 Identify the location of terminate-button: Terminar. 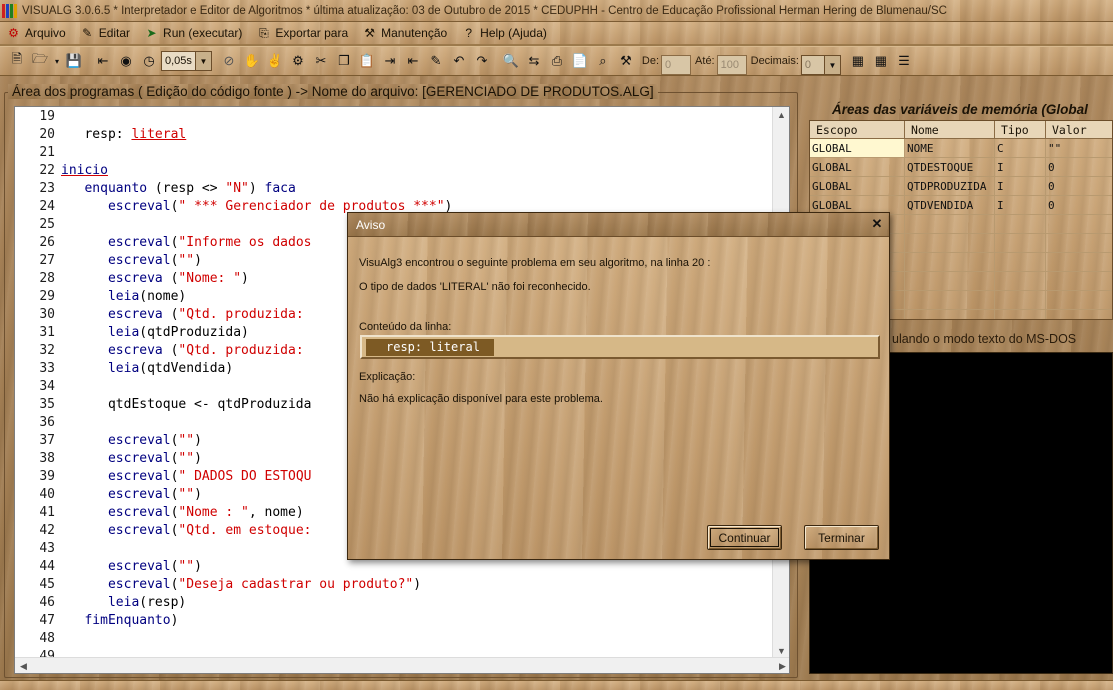
(841, 537).